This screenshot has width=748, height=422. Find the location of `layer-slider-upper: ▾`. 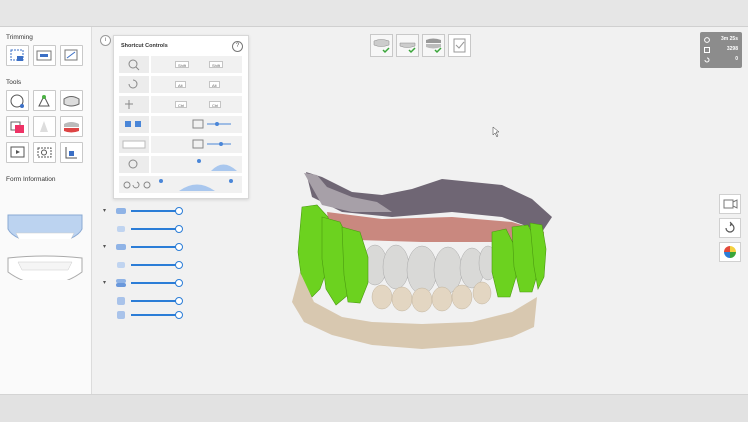

layer-slider-upper: ▾ is located at coordinates (143, 211).